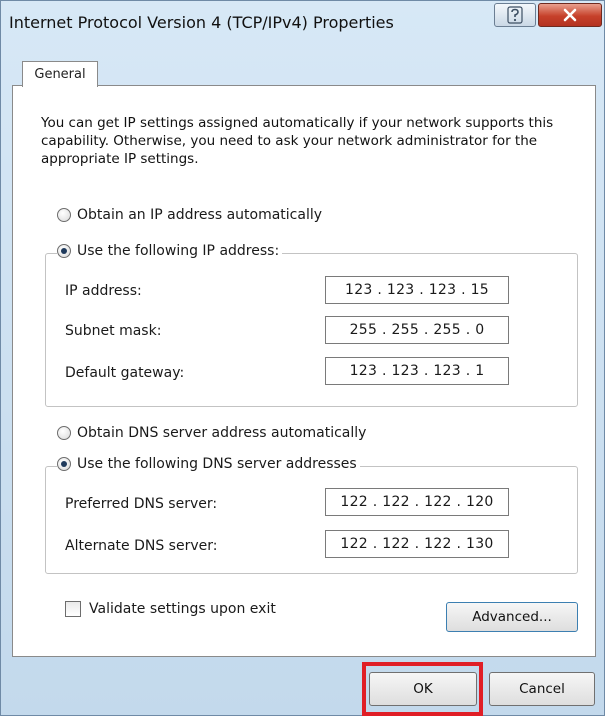  I want to click on tab-general-label: General, so click(60, 74).